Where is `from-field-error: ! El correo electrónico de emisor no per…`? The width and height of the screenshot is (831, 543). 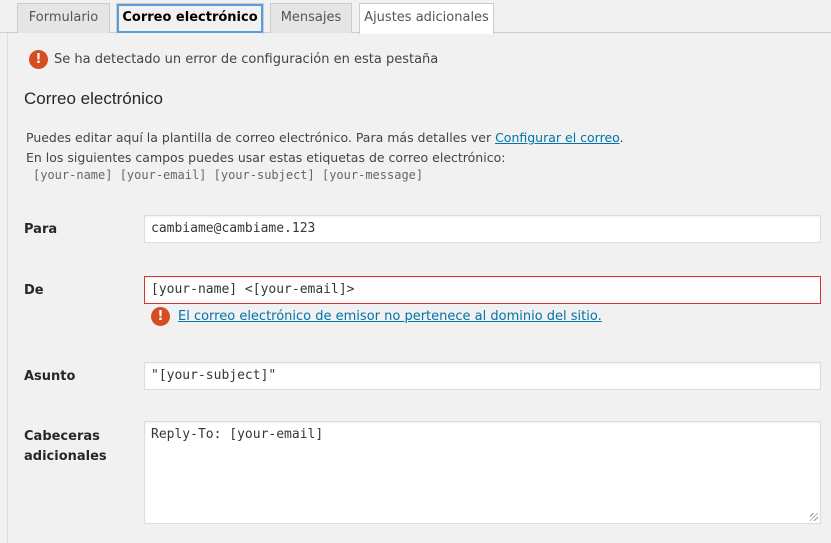 from-field-error: ! El correo electrónico de emisor no per… is located at coordinates (376, 316).